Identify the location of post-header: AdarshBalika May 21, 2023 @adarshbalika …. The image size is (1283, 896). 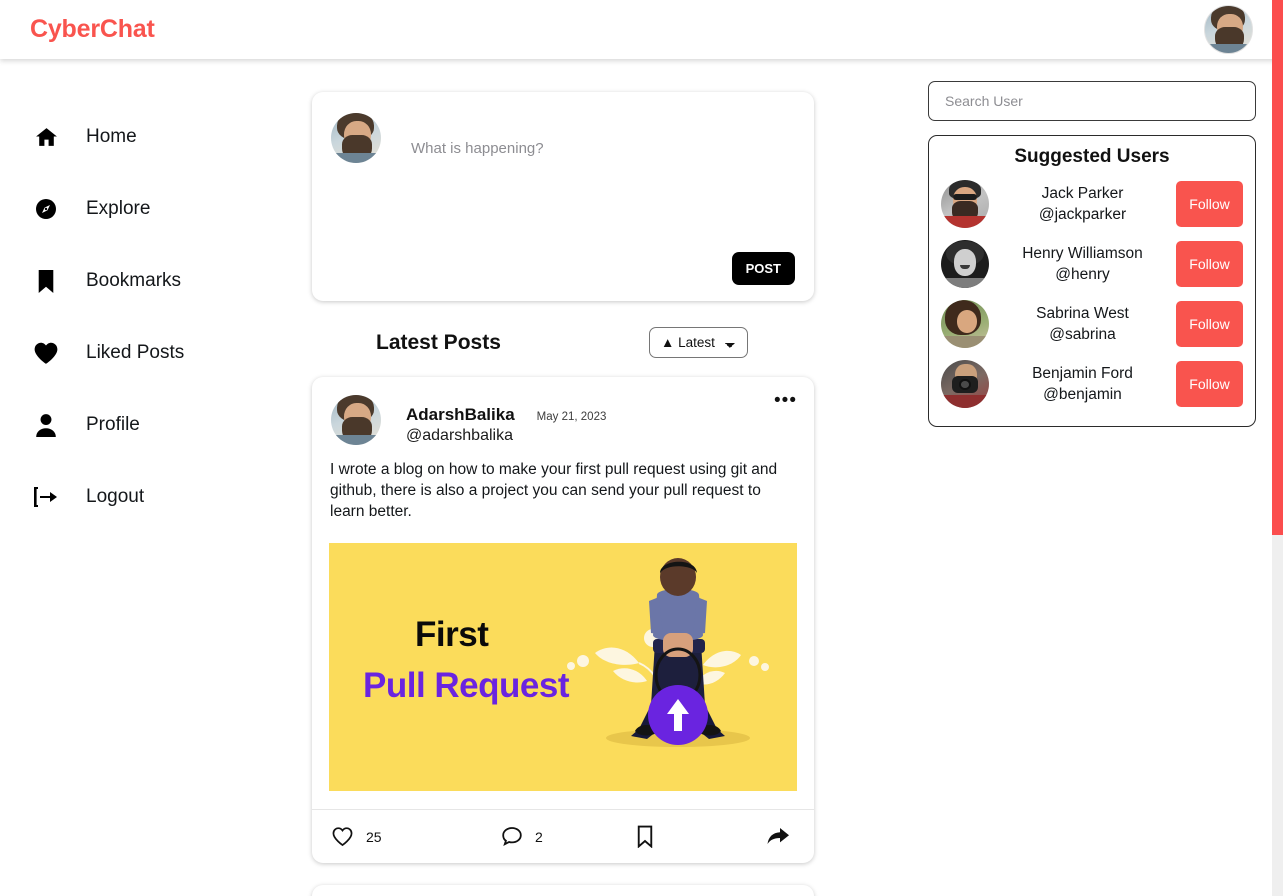
(563, 411).